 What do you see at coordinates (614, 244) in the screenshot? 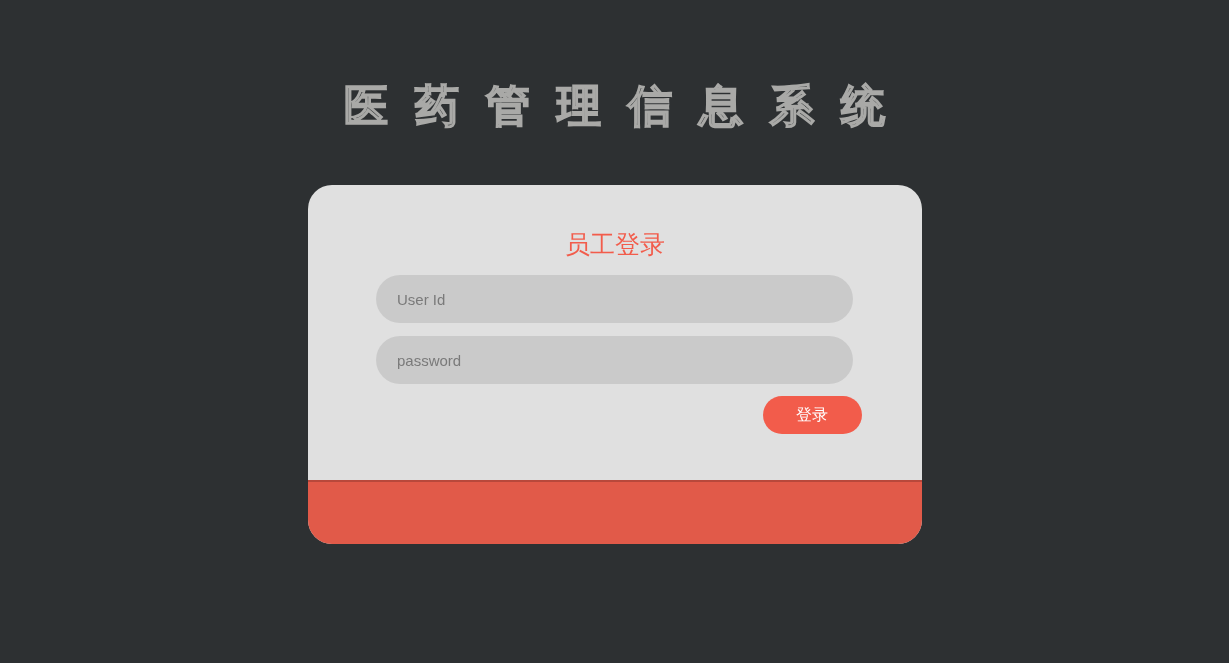
I see `login-heading: 员工登录` at bounding box center [614, 244].